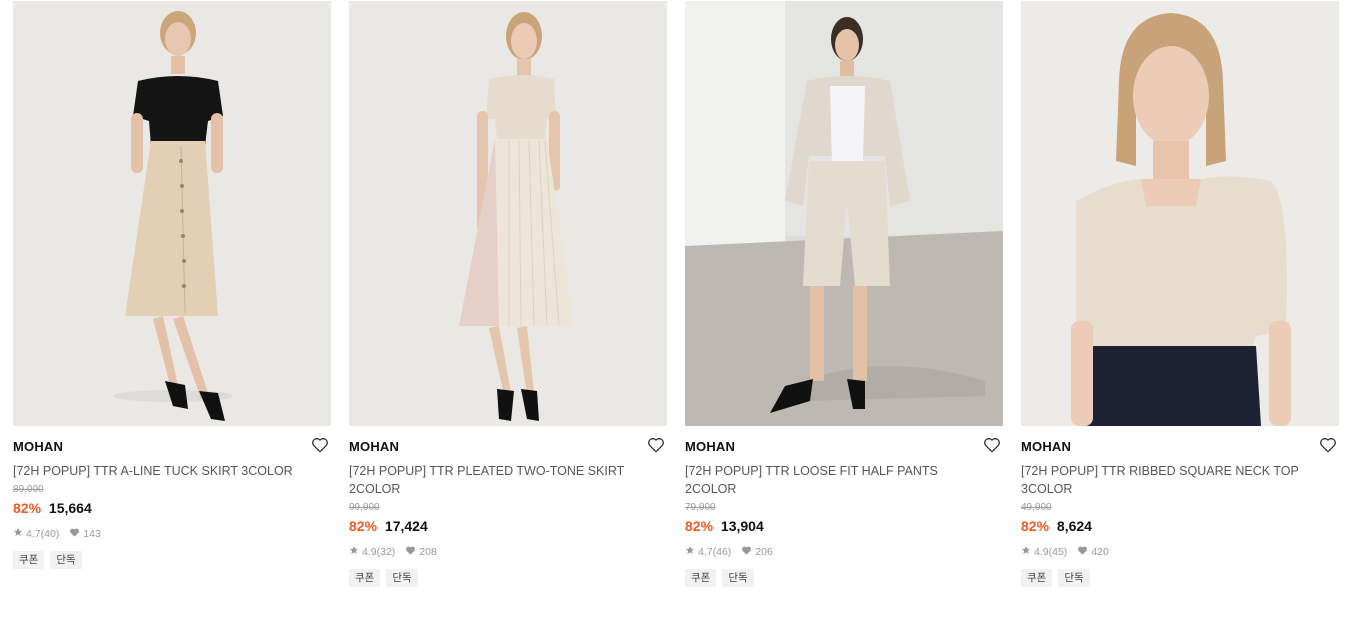 This screenshot has width=1345, height=624. Describe the element at coordinates (722, 552) in the screenshot. I see `review-count: (46)` at that location.